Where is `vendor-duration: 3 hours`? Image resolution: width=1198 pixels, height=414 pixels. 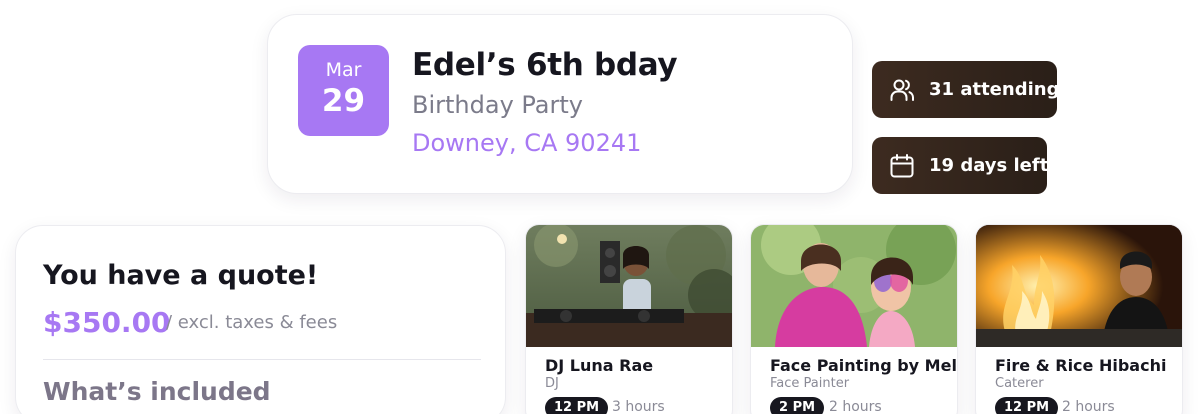
vendor-duration: 3 hours is located at coordinates (638, 406).